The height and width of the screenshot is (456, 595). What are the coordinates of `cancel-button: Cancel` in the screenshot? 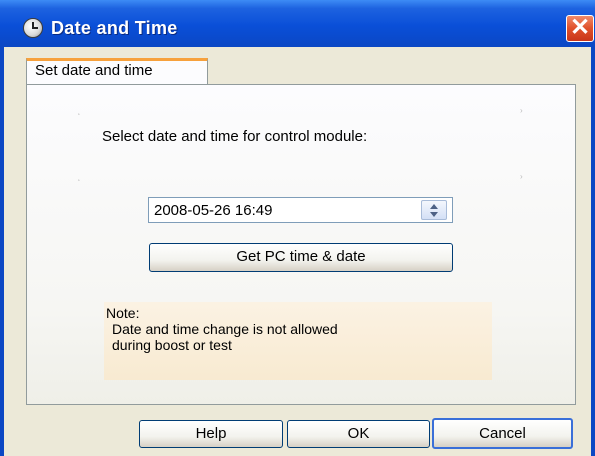 It's located at (502, 433).